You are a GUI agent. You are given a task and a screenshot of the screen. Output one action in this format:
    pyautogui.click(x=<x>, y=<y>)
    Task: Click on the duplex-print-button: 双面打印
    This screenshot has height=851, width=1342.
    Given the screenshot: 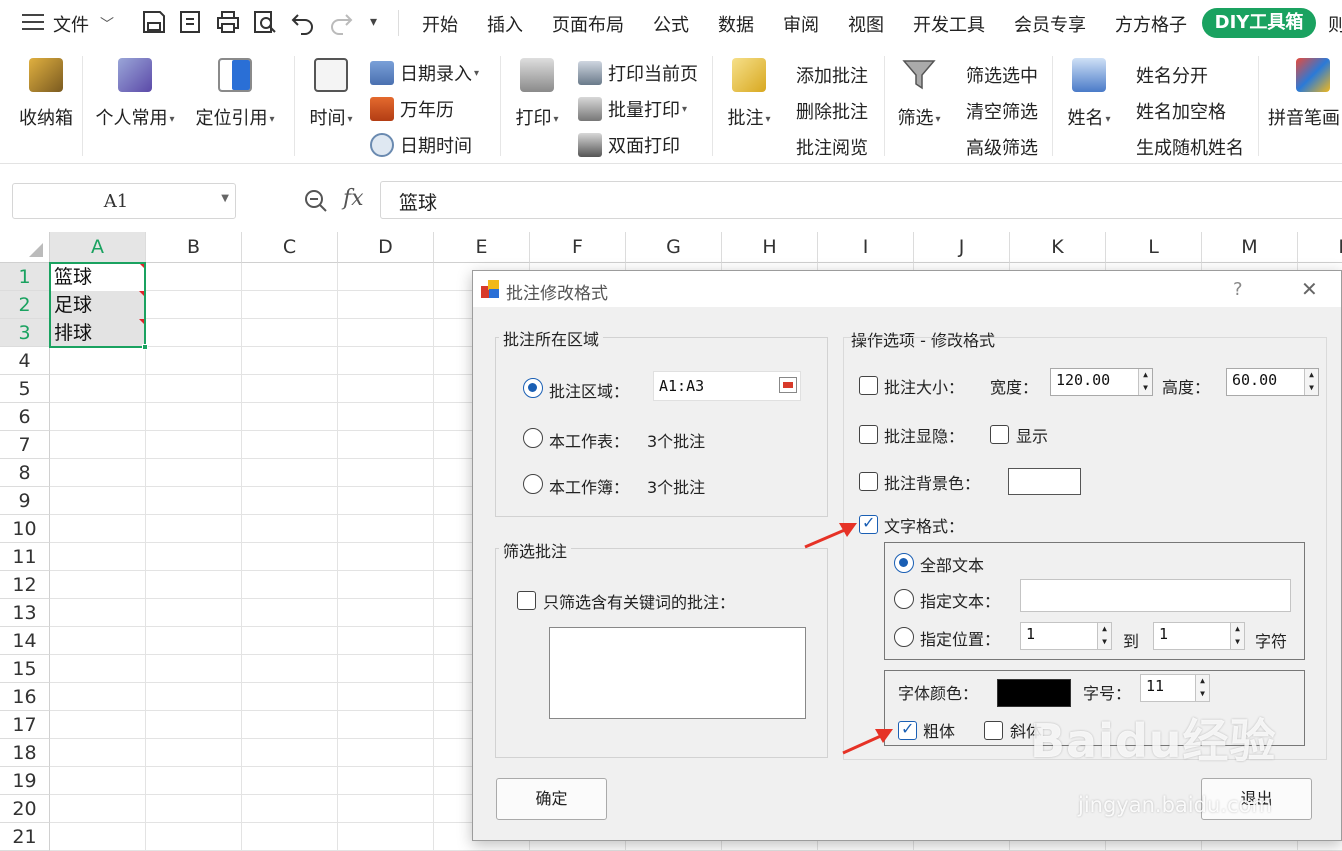 What is the action you would take?
    pyautogui.click(x=629, y=145)
    